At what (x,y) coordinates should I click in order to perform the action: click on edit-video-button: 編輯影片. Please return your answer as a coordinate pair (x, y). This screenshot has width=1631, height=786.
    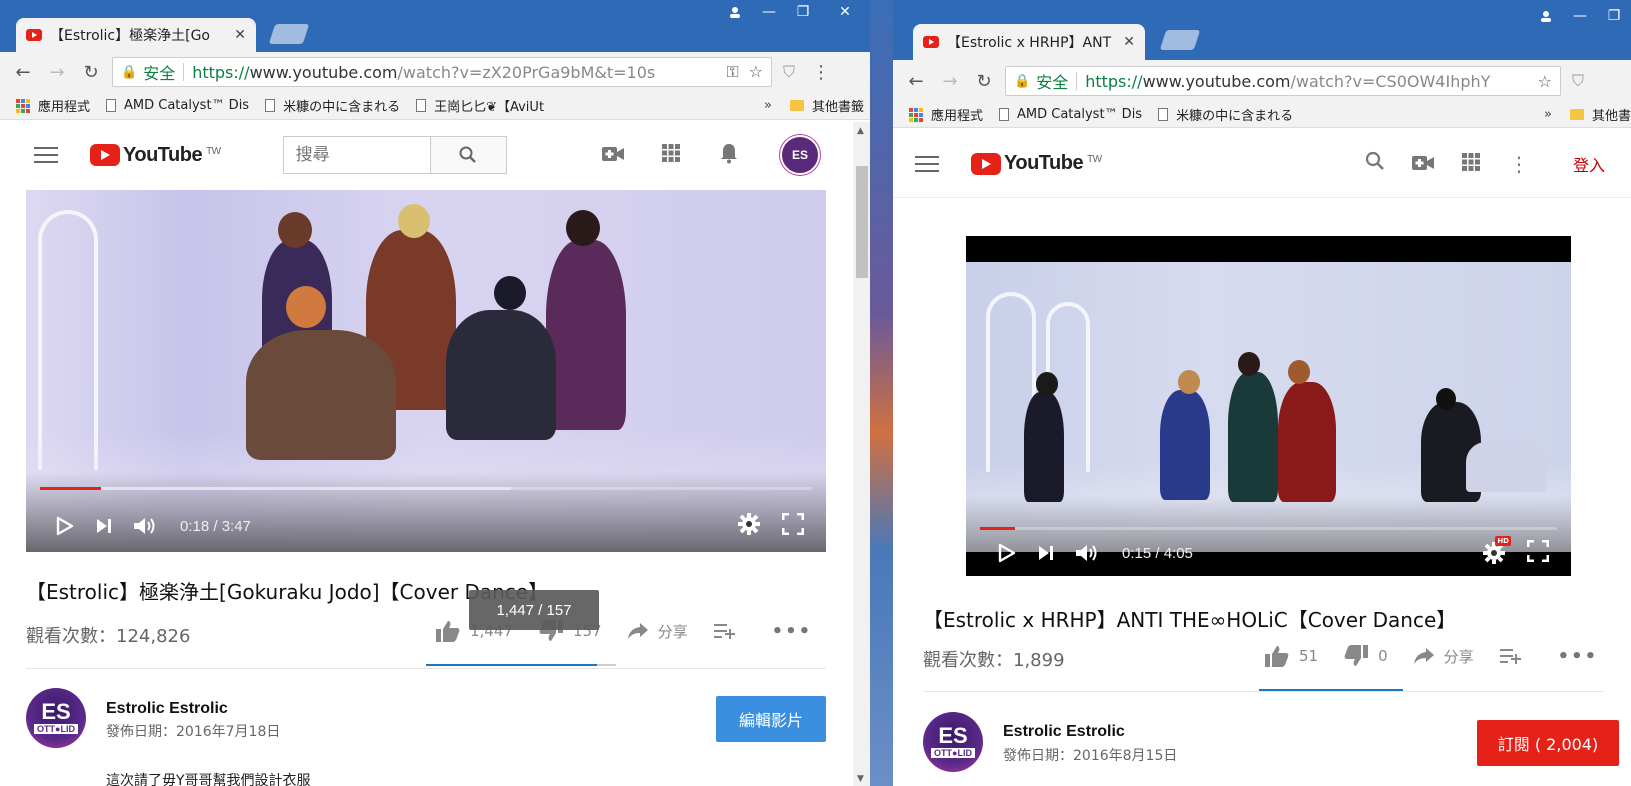
    Looking at the image, I should click on (771, 719).